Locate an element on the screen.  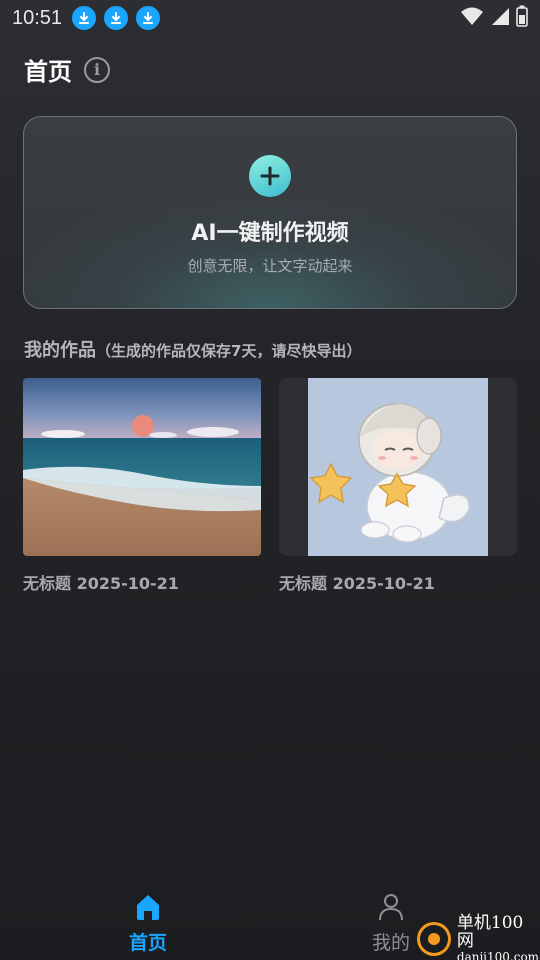
beach-sunset-image is located at coordinates (142, 467).